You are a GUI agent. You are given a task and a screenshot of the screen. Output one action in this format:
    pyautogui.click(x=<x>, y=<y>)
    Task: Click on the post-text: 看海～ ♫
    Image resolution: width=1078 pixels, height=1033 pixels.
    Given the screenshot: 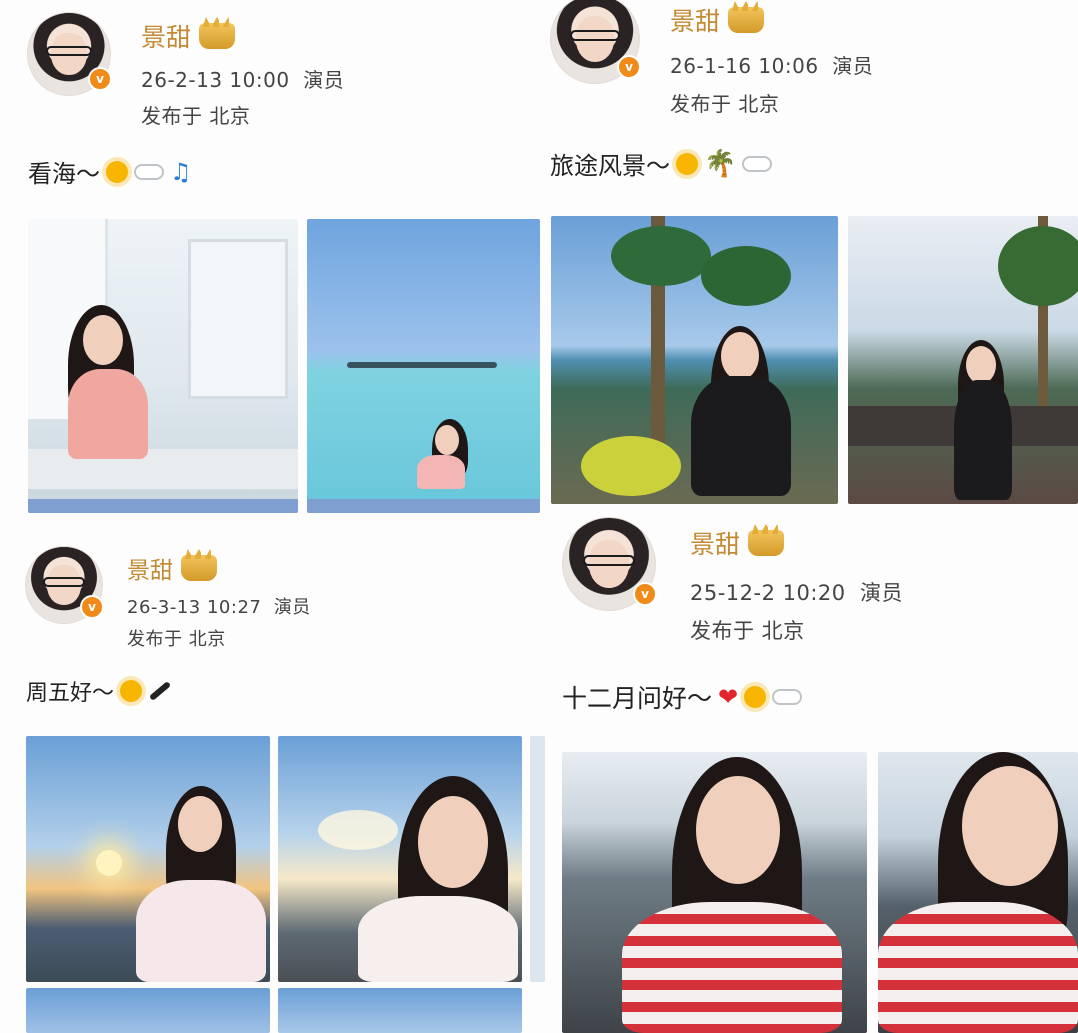 What is the action you would take?
    pyautogui.click(x=110, y=171)
    